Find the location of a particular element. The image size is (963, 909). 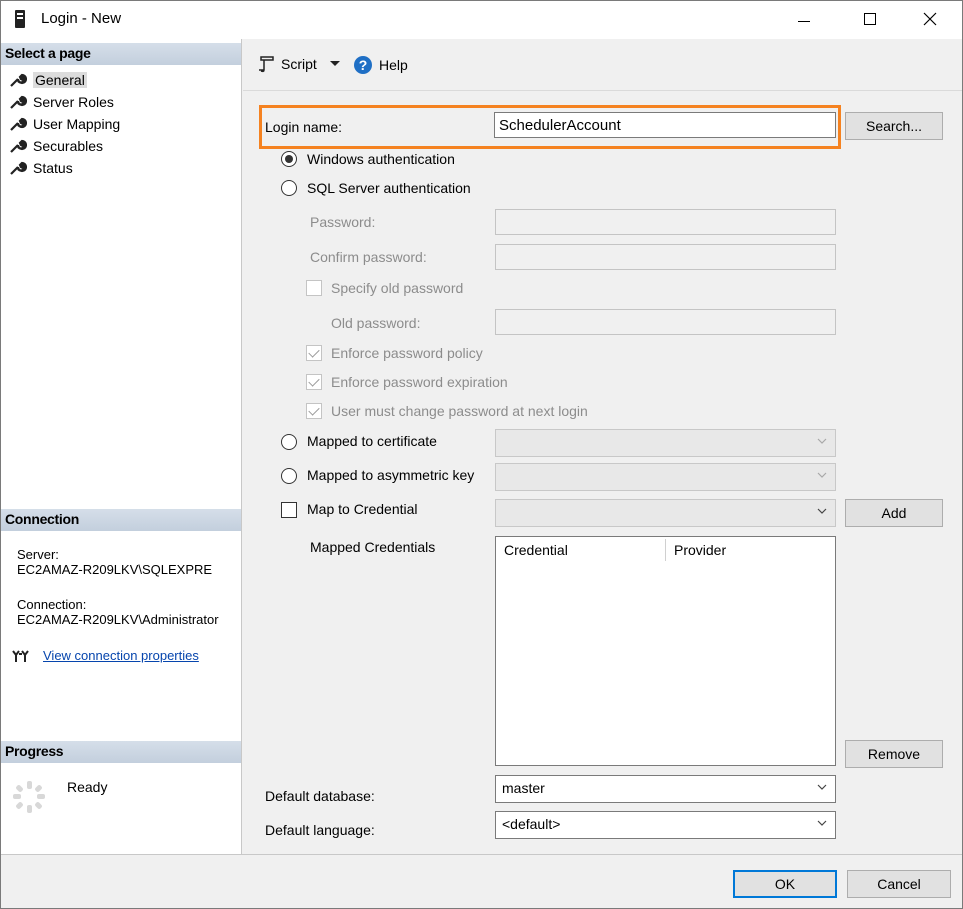

maximize-button is located at coordinates (870, 19).